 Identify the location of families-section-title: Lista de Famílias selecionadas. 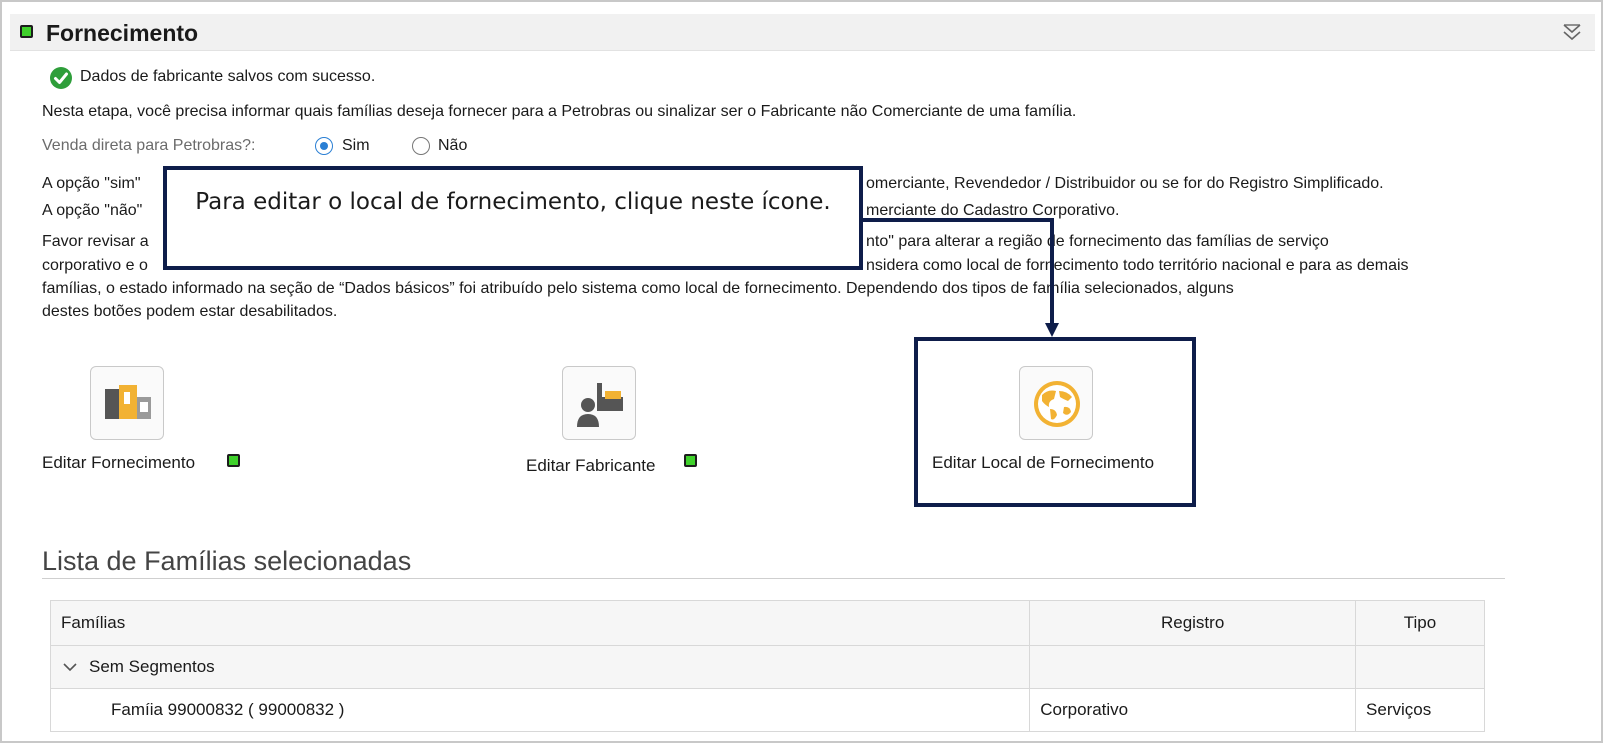
(227, 561).